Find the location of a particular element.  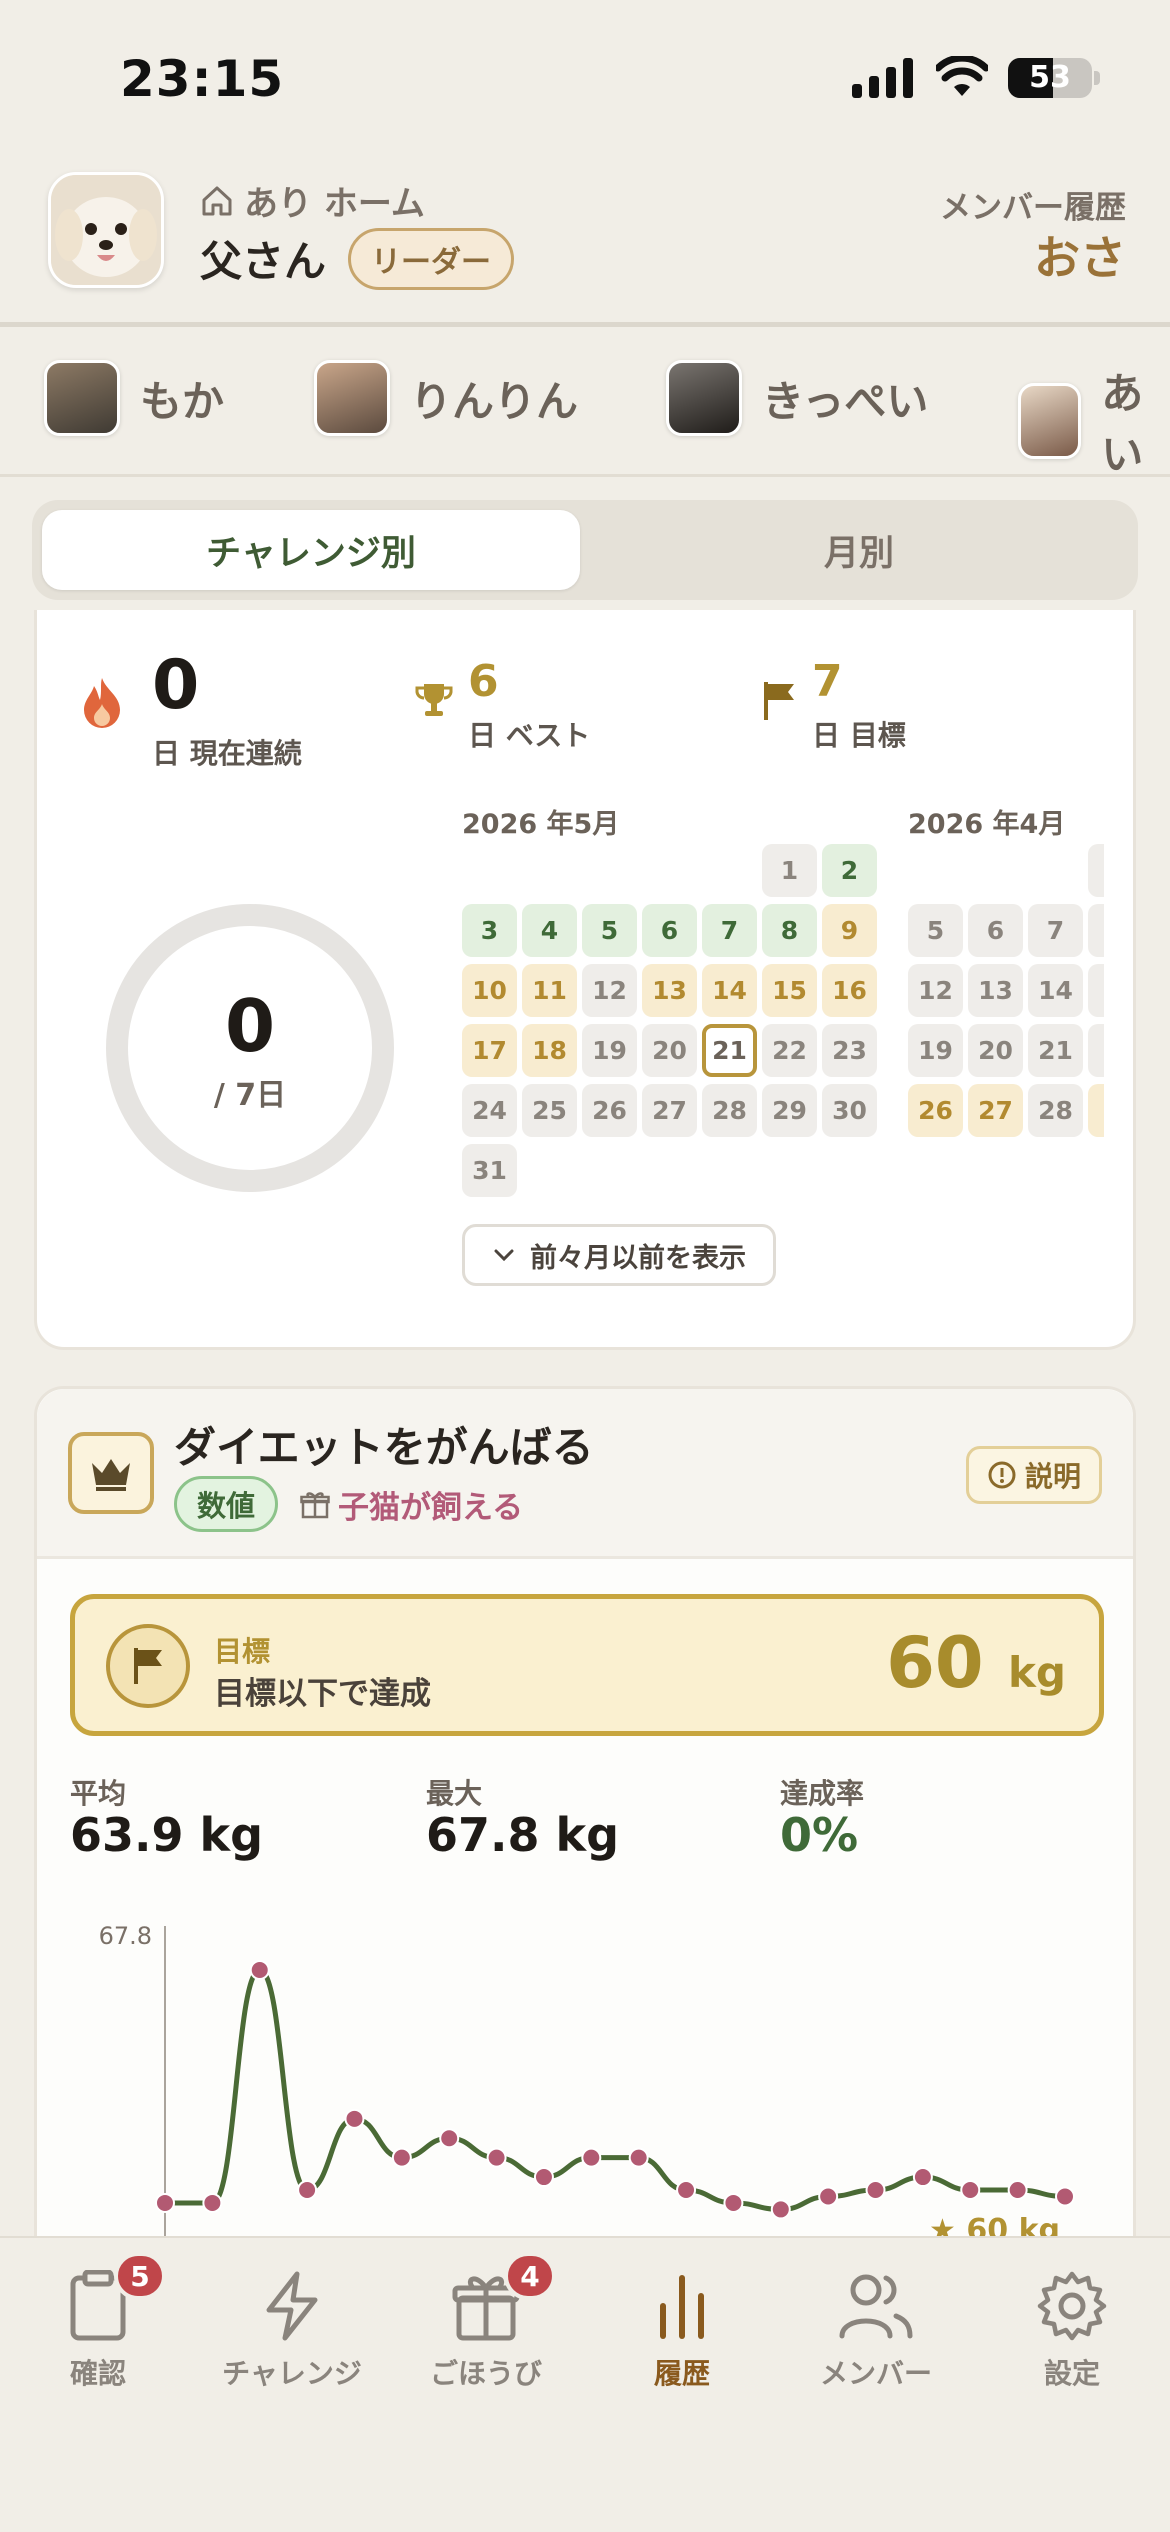

tab-challenge: チャレンジ is located at coordinates (292, 2331).